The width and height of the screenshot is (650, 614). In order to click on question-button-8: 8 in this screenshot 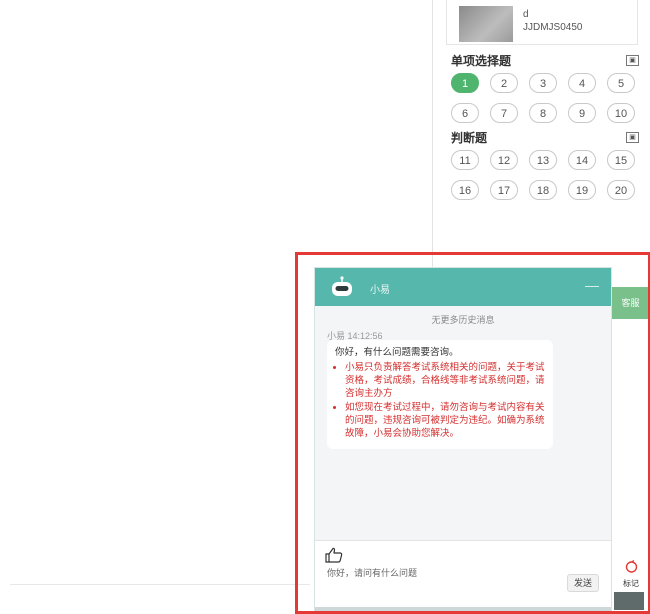, I will do `click(543, 113)`.